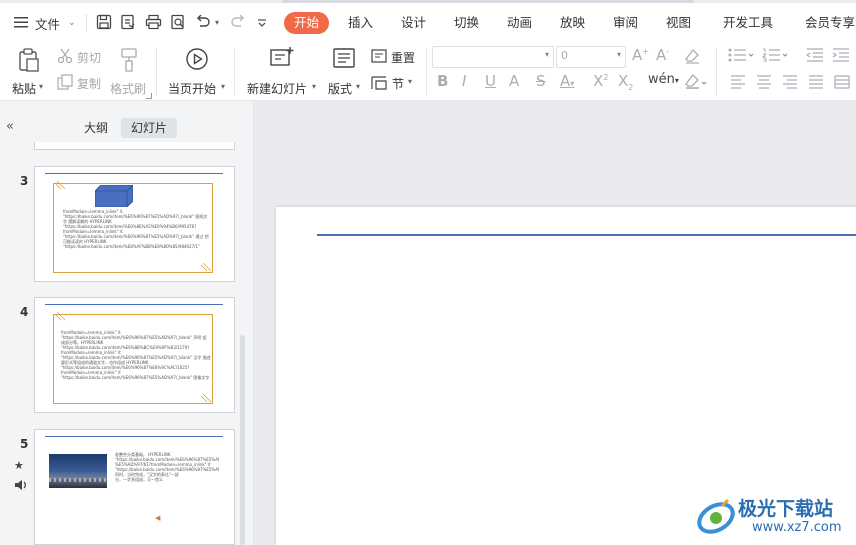  I want to click on audio-icon, so click(21, 486).